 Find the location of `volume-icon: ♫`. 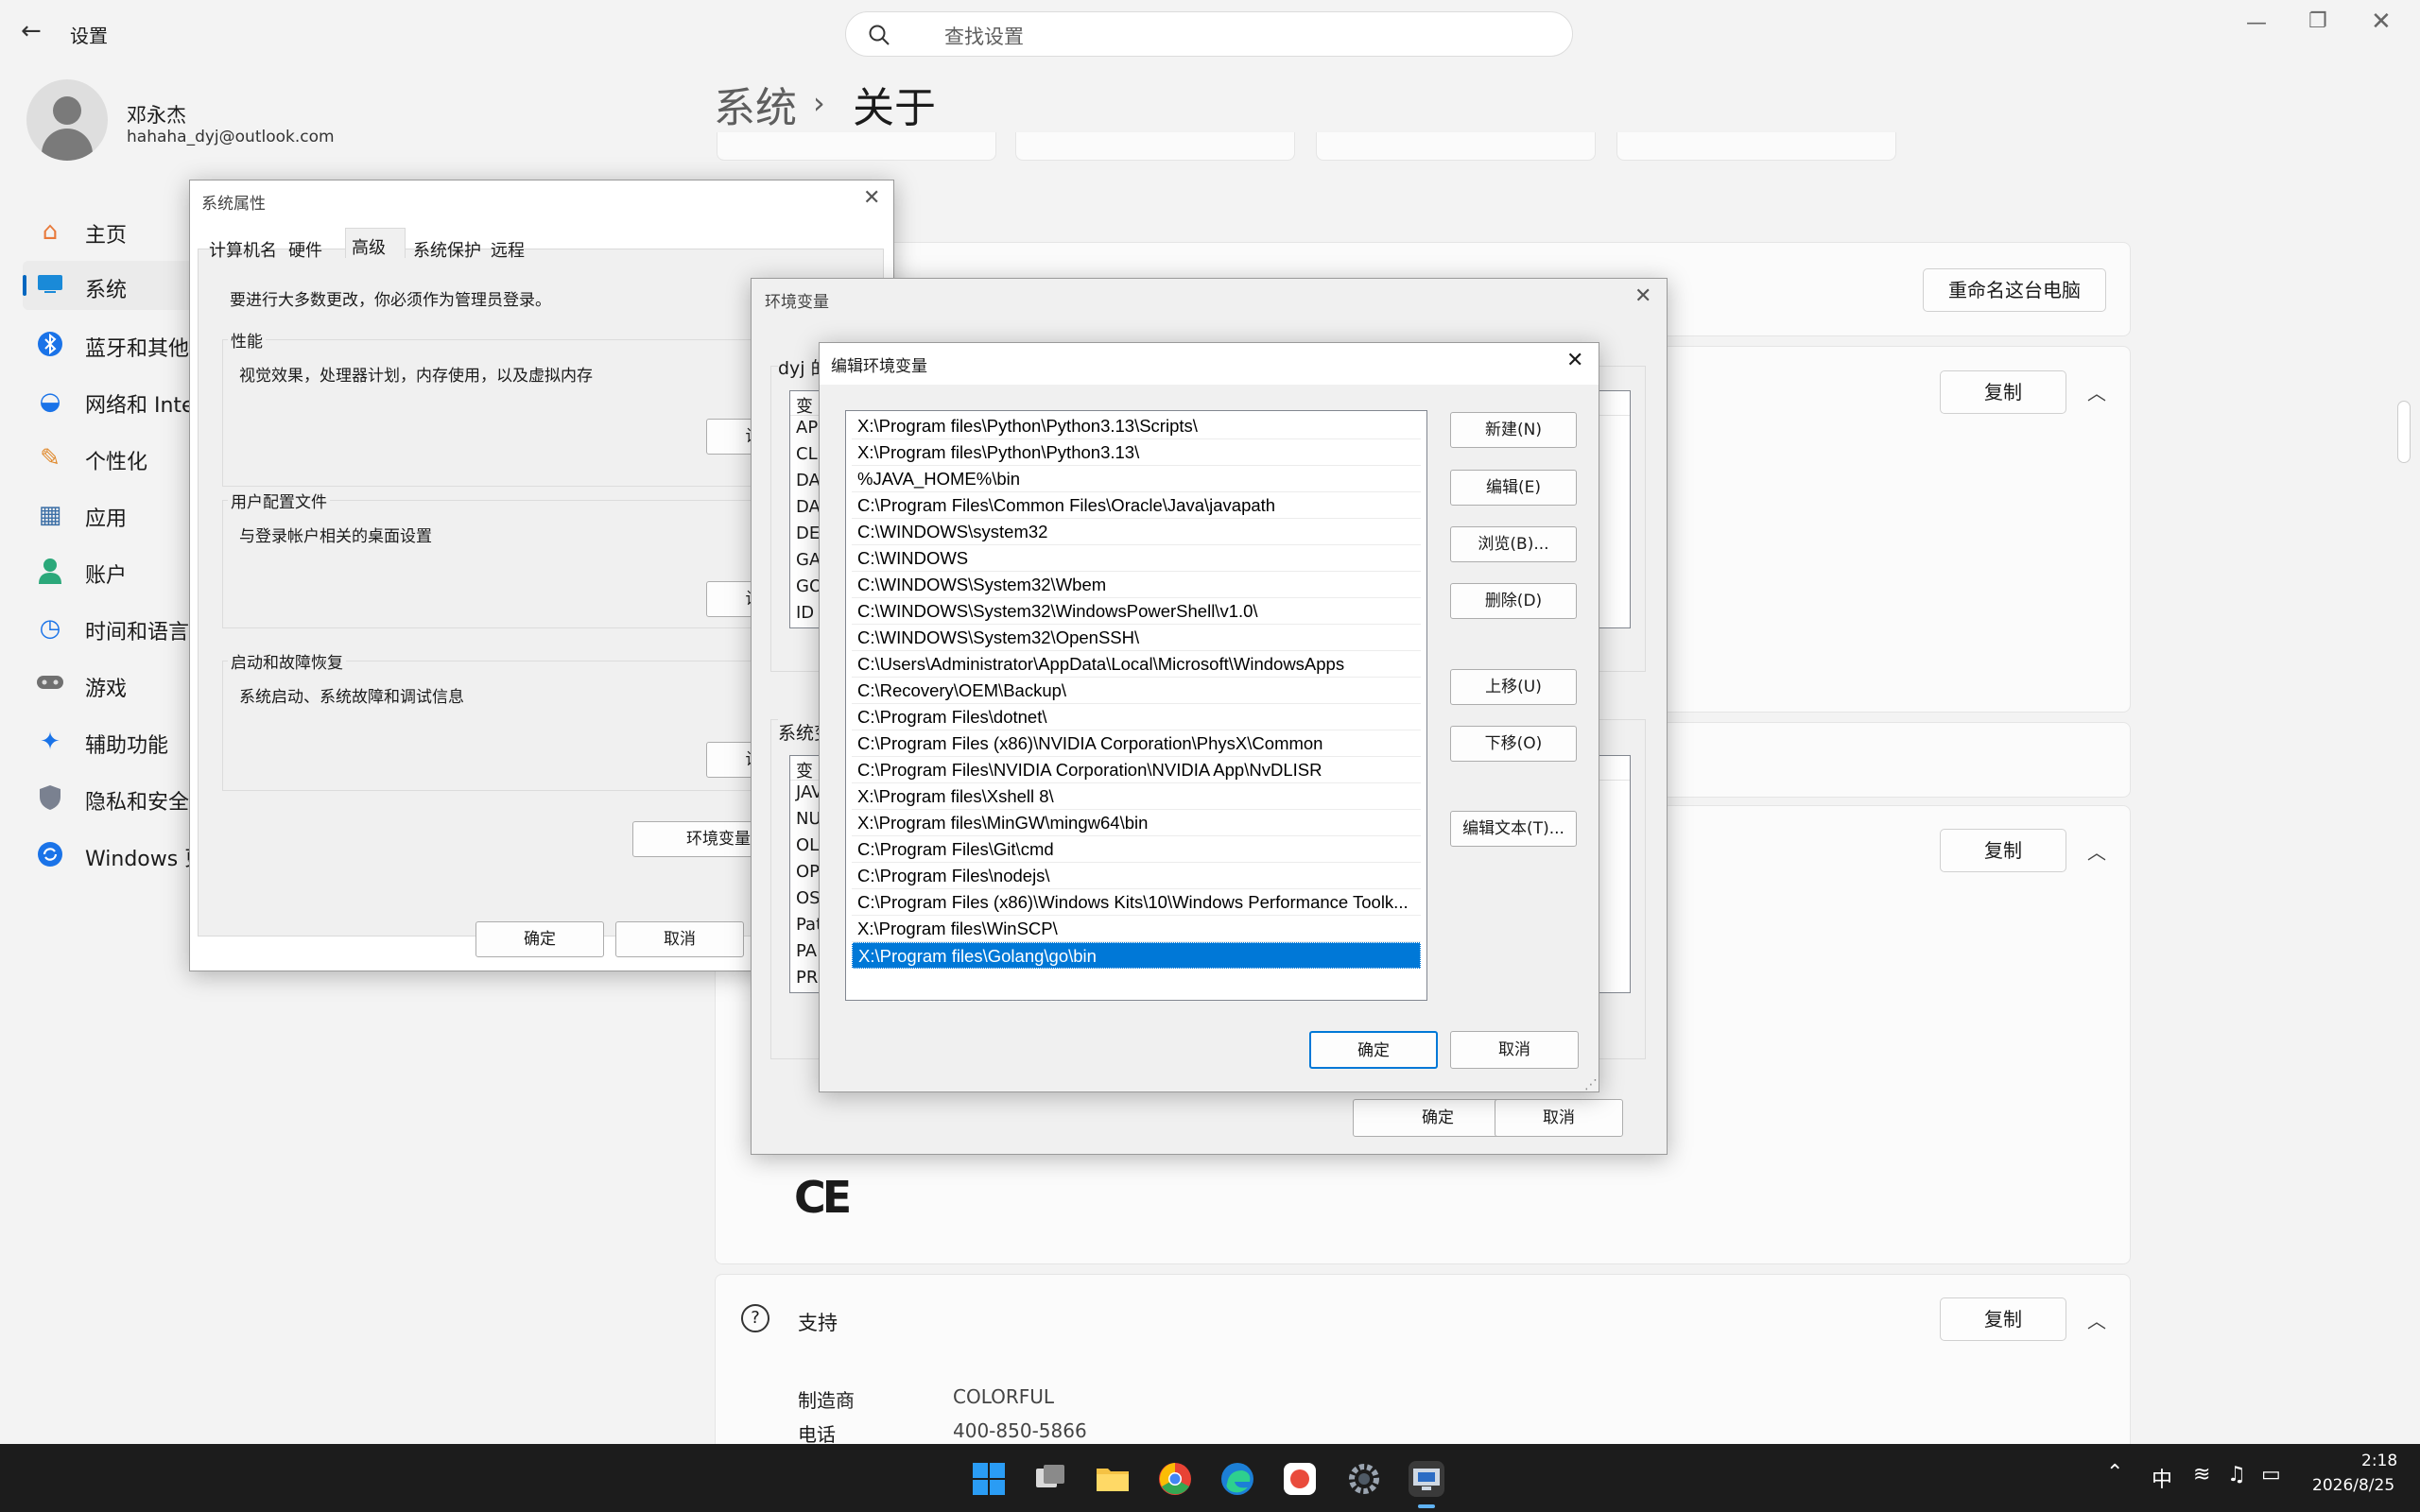

volume-icon: ♫ is located at coordinates (2236, 1474).